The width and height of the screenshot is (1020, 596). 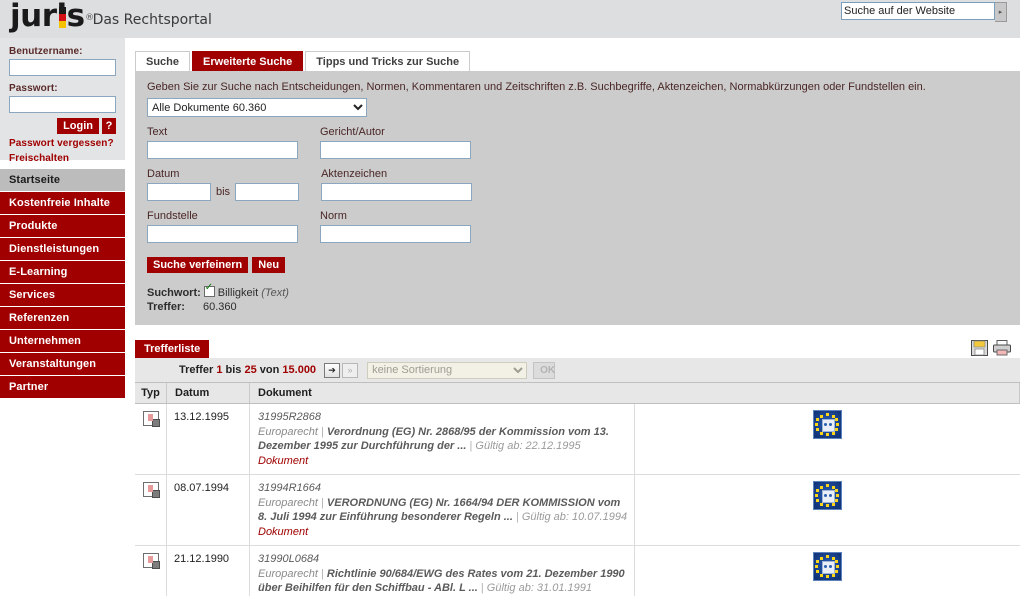 What do you see at coordinates (991, 348) in the screenshot?
I see `results-tools` at bounding box center [991, 348].